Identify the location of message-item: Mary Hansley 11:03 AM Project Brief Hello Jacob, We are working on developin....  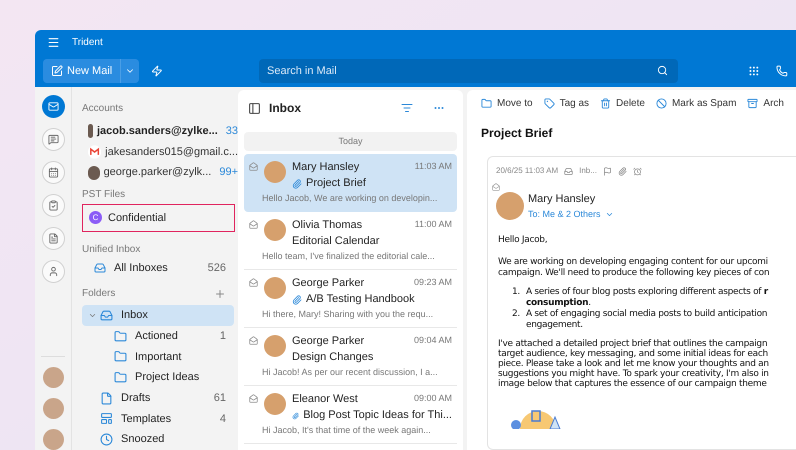
(350, 183).